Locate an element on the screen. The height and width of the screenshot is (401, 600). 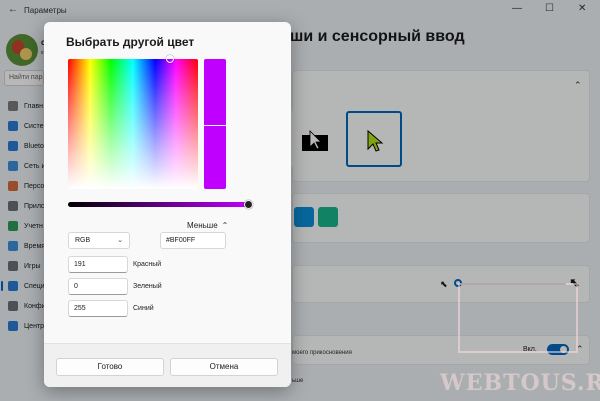
hex-input: #BF00FF is located at coordinates (193, 240).